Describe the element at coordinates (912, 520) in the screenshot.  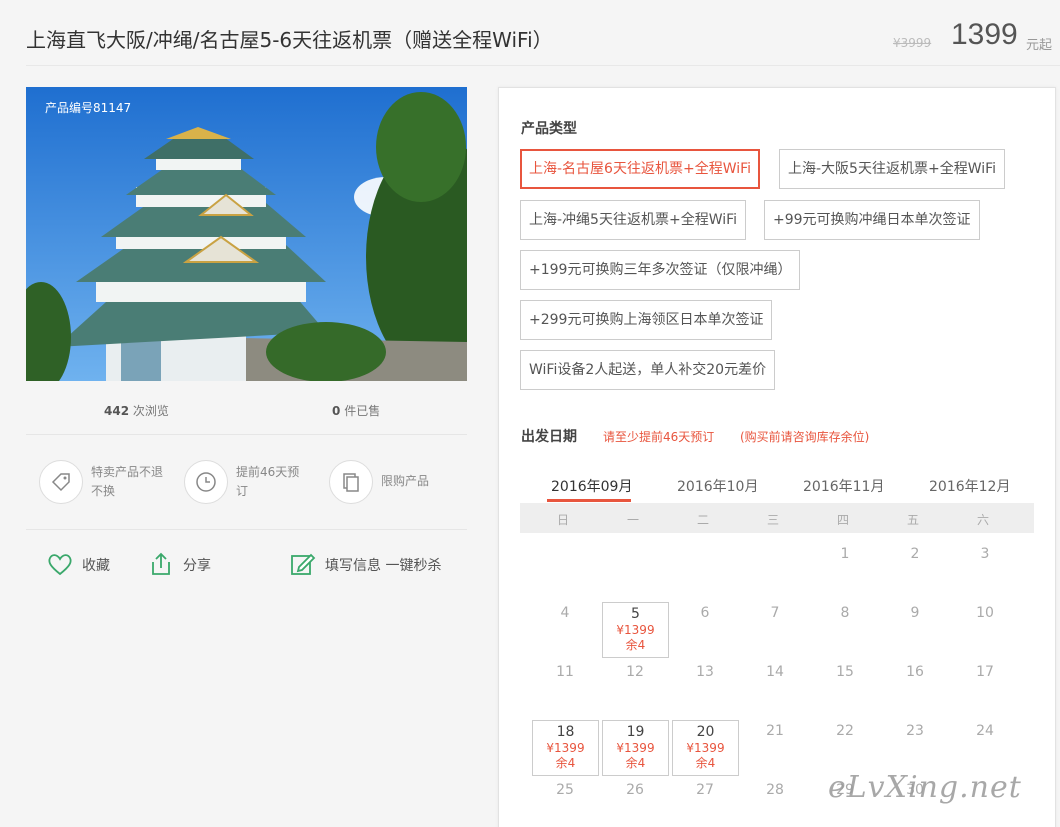
I see `weekday: 五` at that location.